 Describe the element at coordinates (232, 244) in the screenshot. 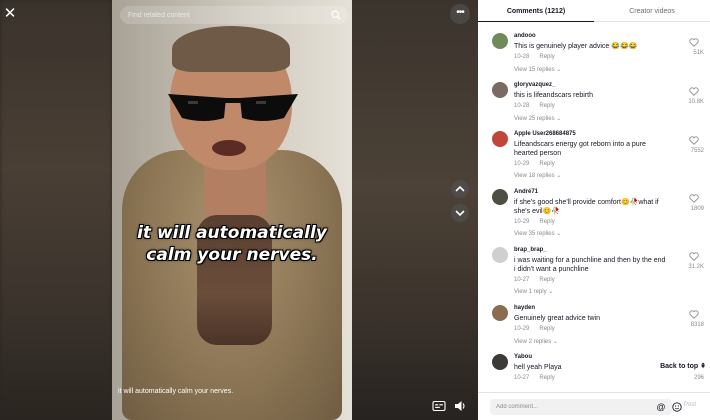

I see `video-caption-overlay: it will automatically calm your nerves.` at that location.